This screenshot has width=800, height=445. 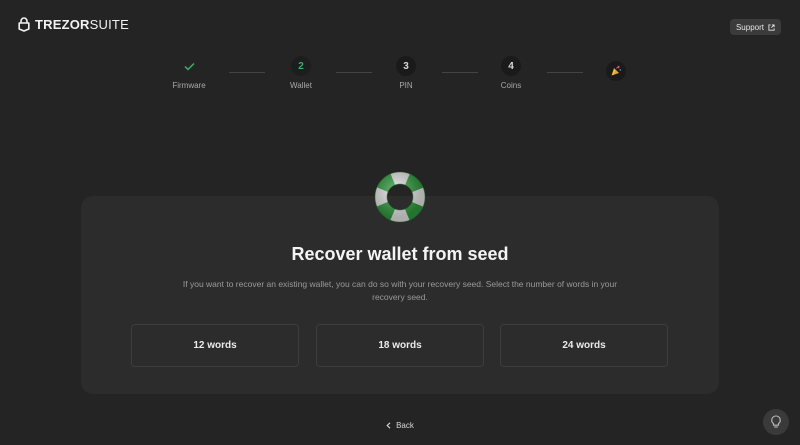 What do you see at coordinates (388, 425) in the screenshot?
I see `chevron-left-icon` at bounding box center [388, 425].